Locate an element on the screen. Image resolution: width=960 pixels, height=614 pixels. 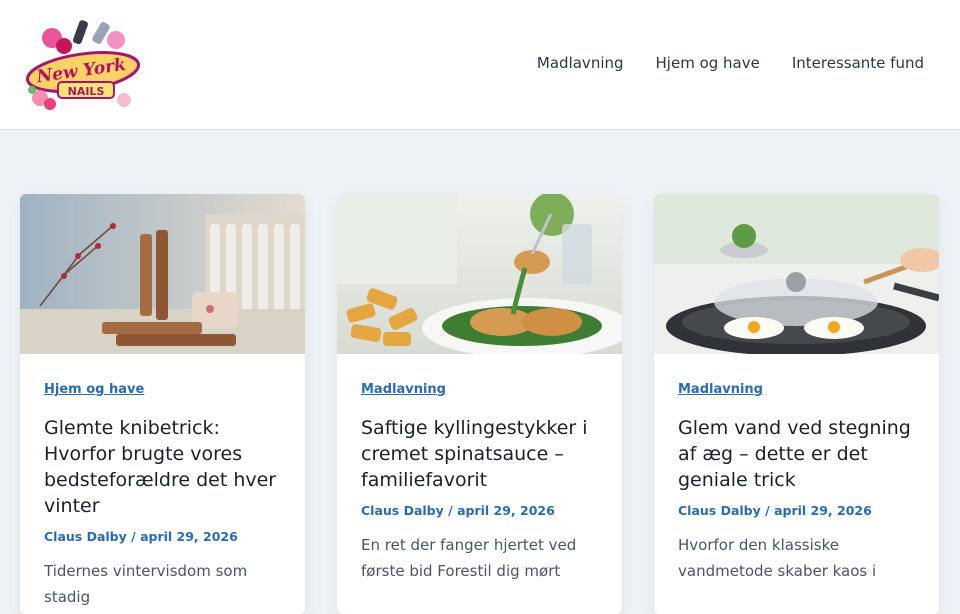
nav-hjem-og-have: Hjem og have is located at coordinates (708, 63).